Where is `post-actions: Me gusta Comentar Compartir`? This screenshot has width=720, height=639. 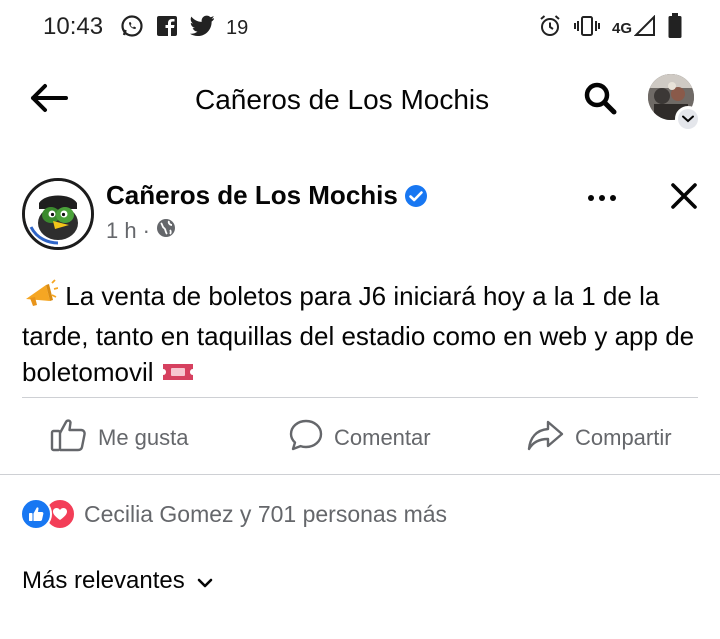 post-actions: Me gusta Comentar Compartir is located at coordinates (360, 437).